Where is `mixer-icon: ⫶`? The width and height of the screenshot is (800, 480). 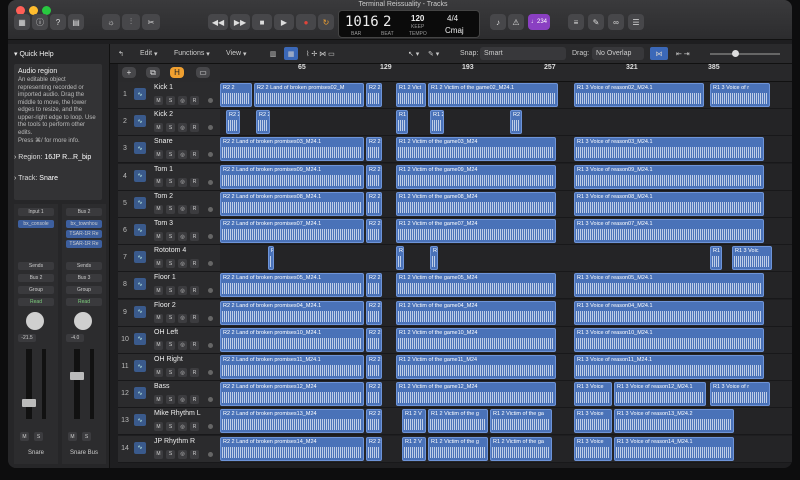 mixer-icon: ⫶ is located at coordinates (131, 22).